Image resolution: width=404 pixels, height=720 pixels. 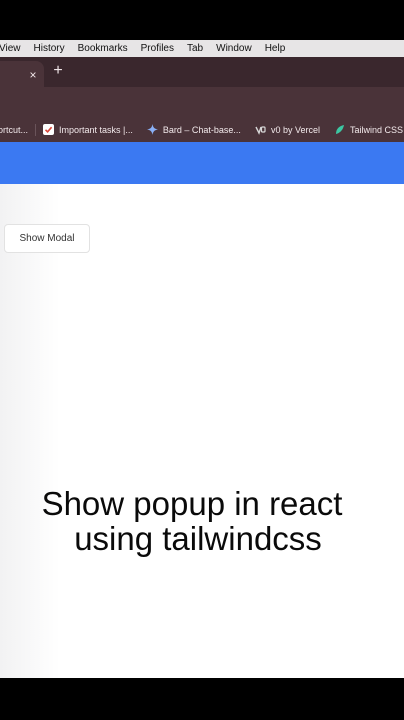 I want to click on tailwind-icon, so click(x=339, y=129).